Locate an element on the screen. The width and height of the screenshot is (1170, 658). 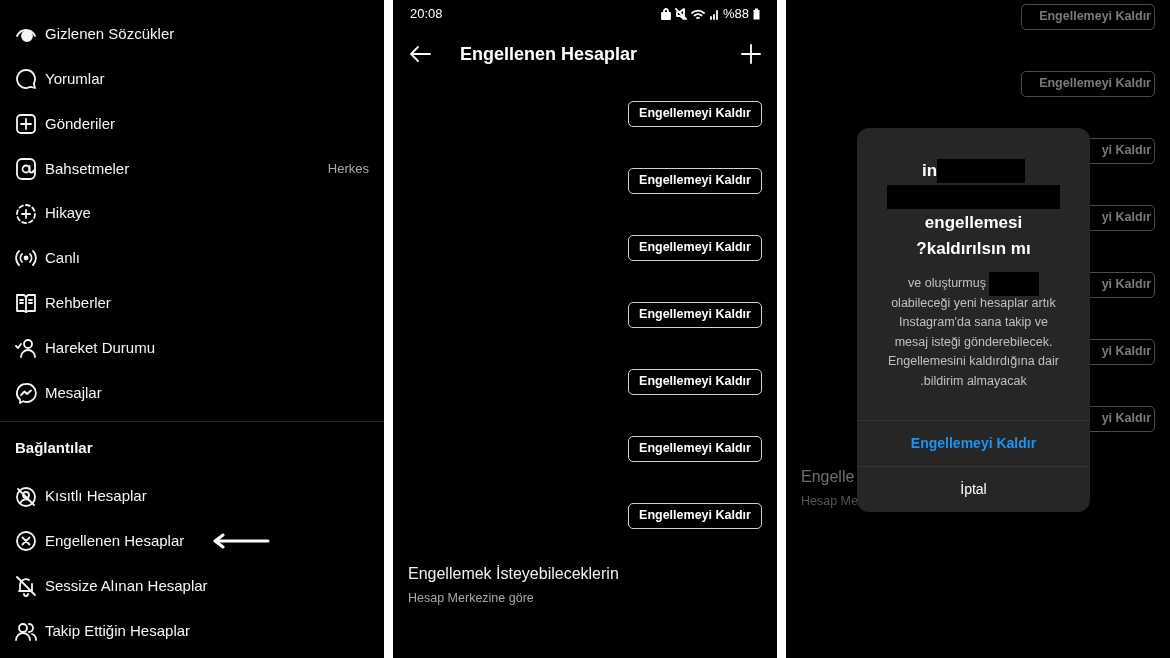
menu-item: Hareket Durumu is located at coordinates (100, 348).